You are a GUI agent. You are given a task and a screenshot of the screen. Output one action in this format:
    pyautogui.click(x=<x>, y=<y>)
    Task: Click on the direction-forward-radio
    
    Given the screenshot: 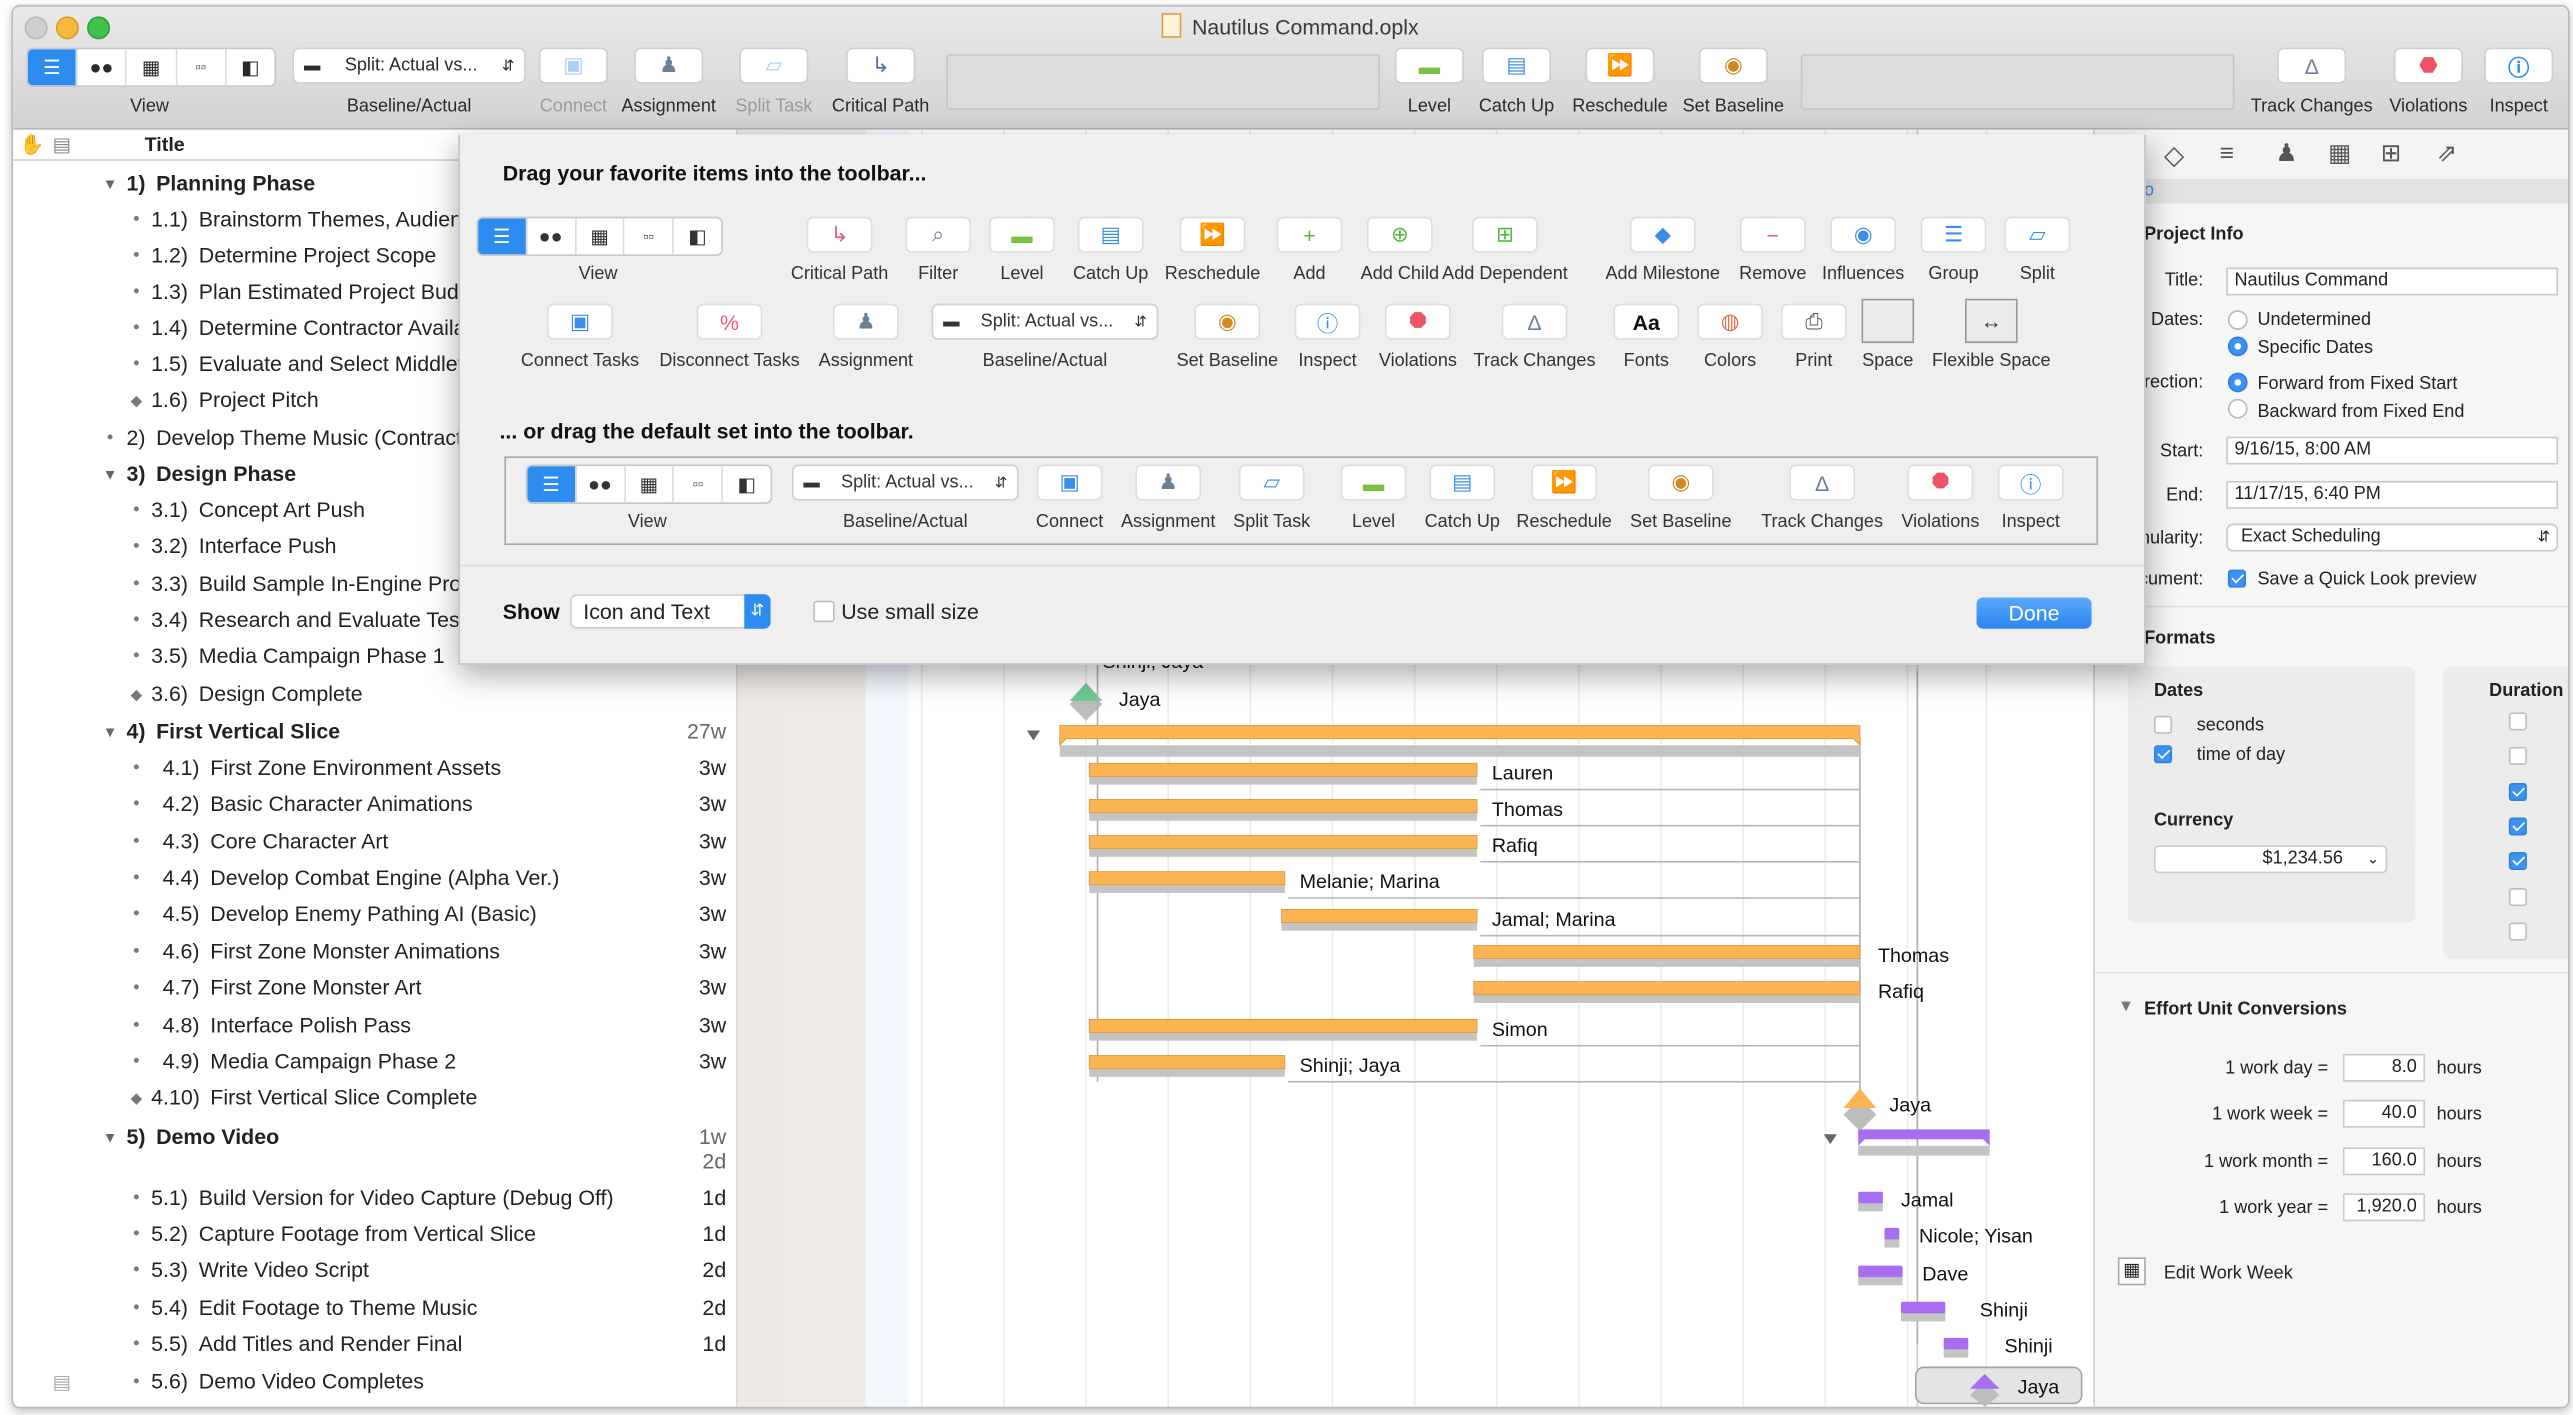 What is the action you would take?
    pyautogui.click(x=2237, y=382)
    